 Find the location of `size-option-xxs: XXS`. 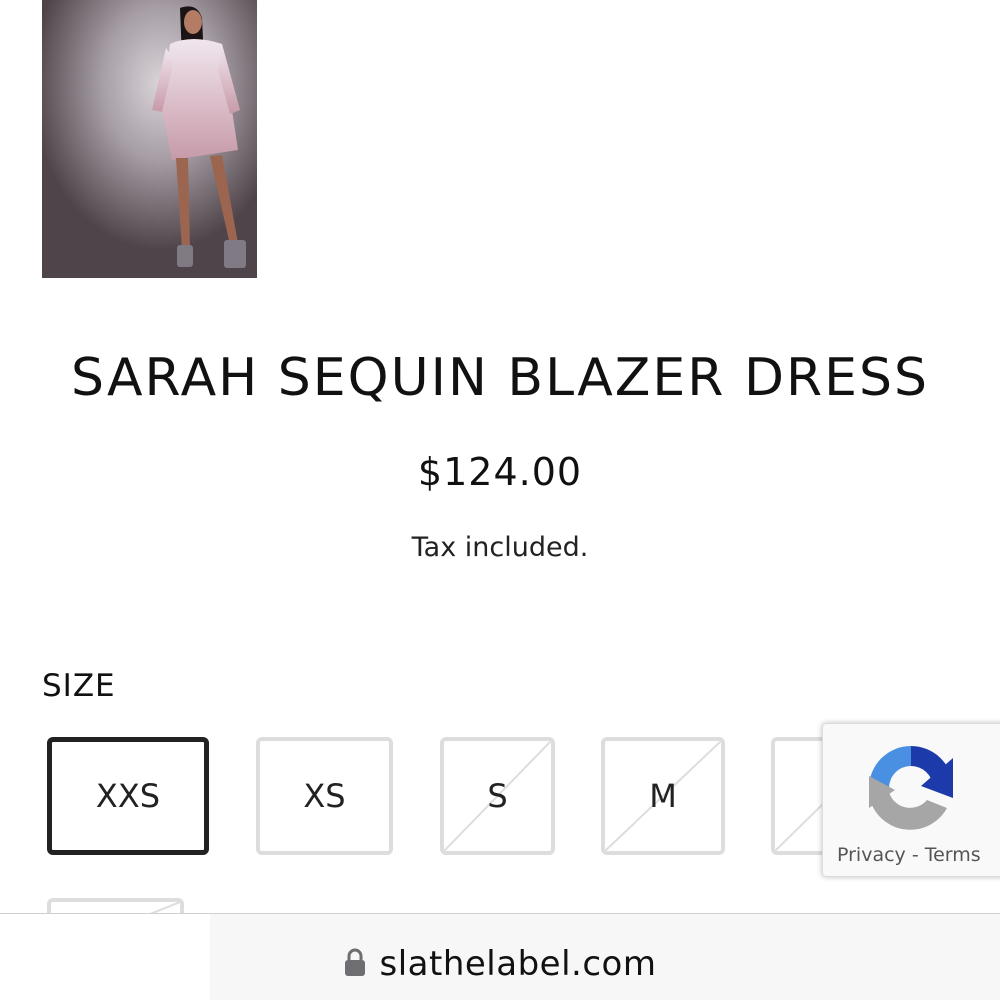

size-option-xxs: XXS is located at coordinates (128, 796).